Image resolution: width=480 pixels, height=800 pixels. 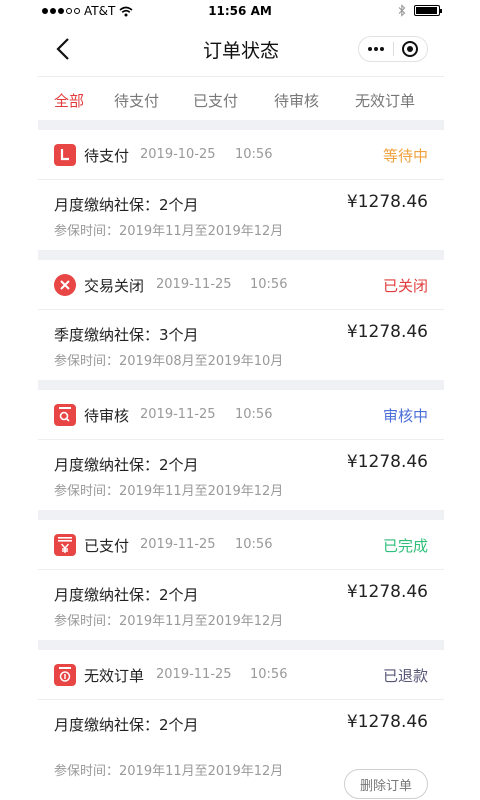 What do you see at coordinates (215, 100) in the screenshot?
I see `tab-paid: 已支付` at bounding box center [215, 100].